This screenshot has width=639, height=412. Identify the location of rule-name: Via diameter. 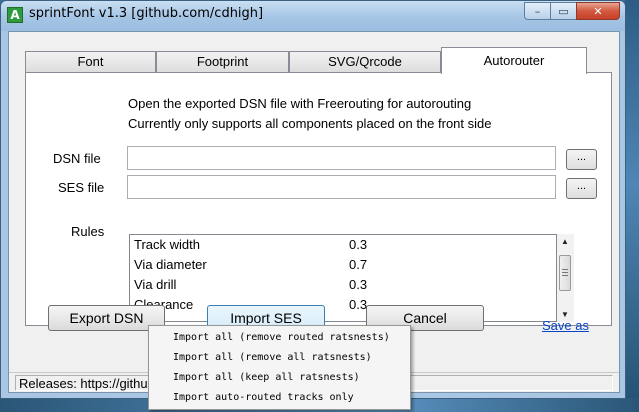
(170, 264).